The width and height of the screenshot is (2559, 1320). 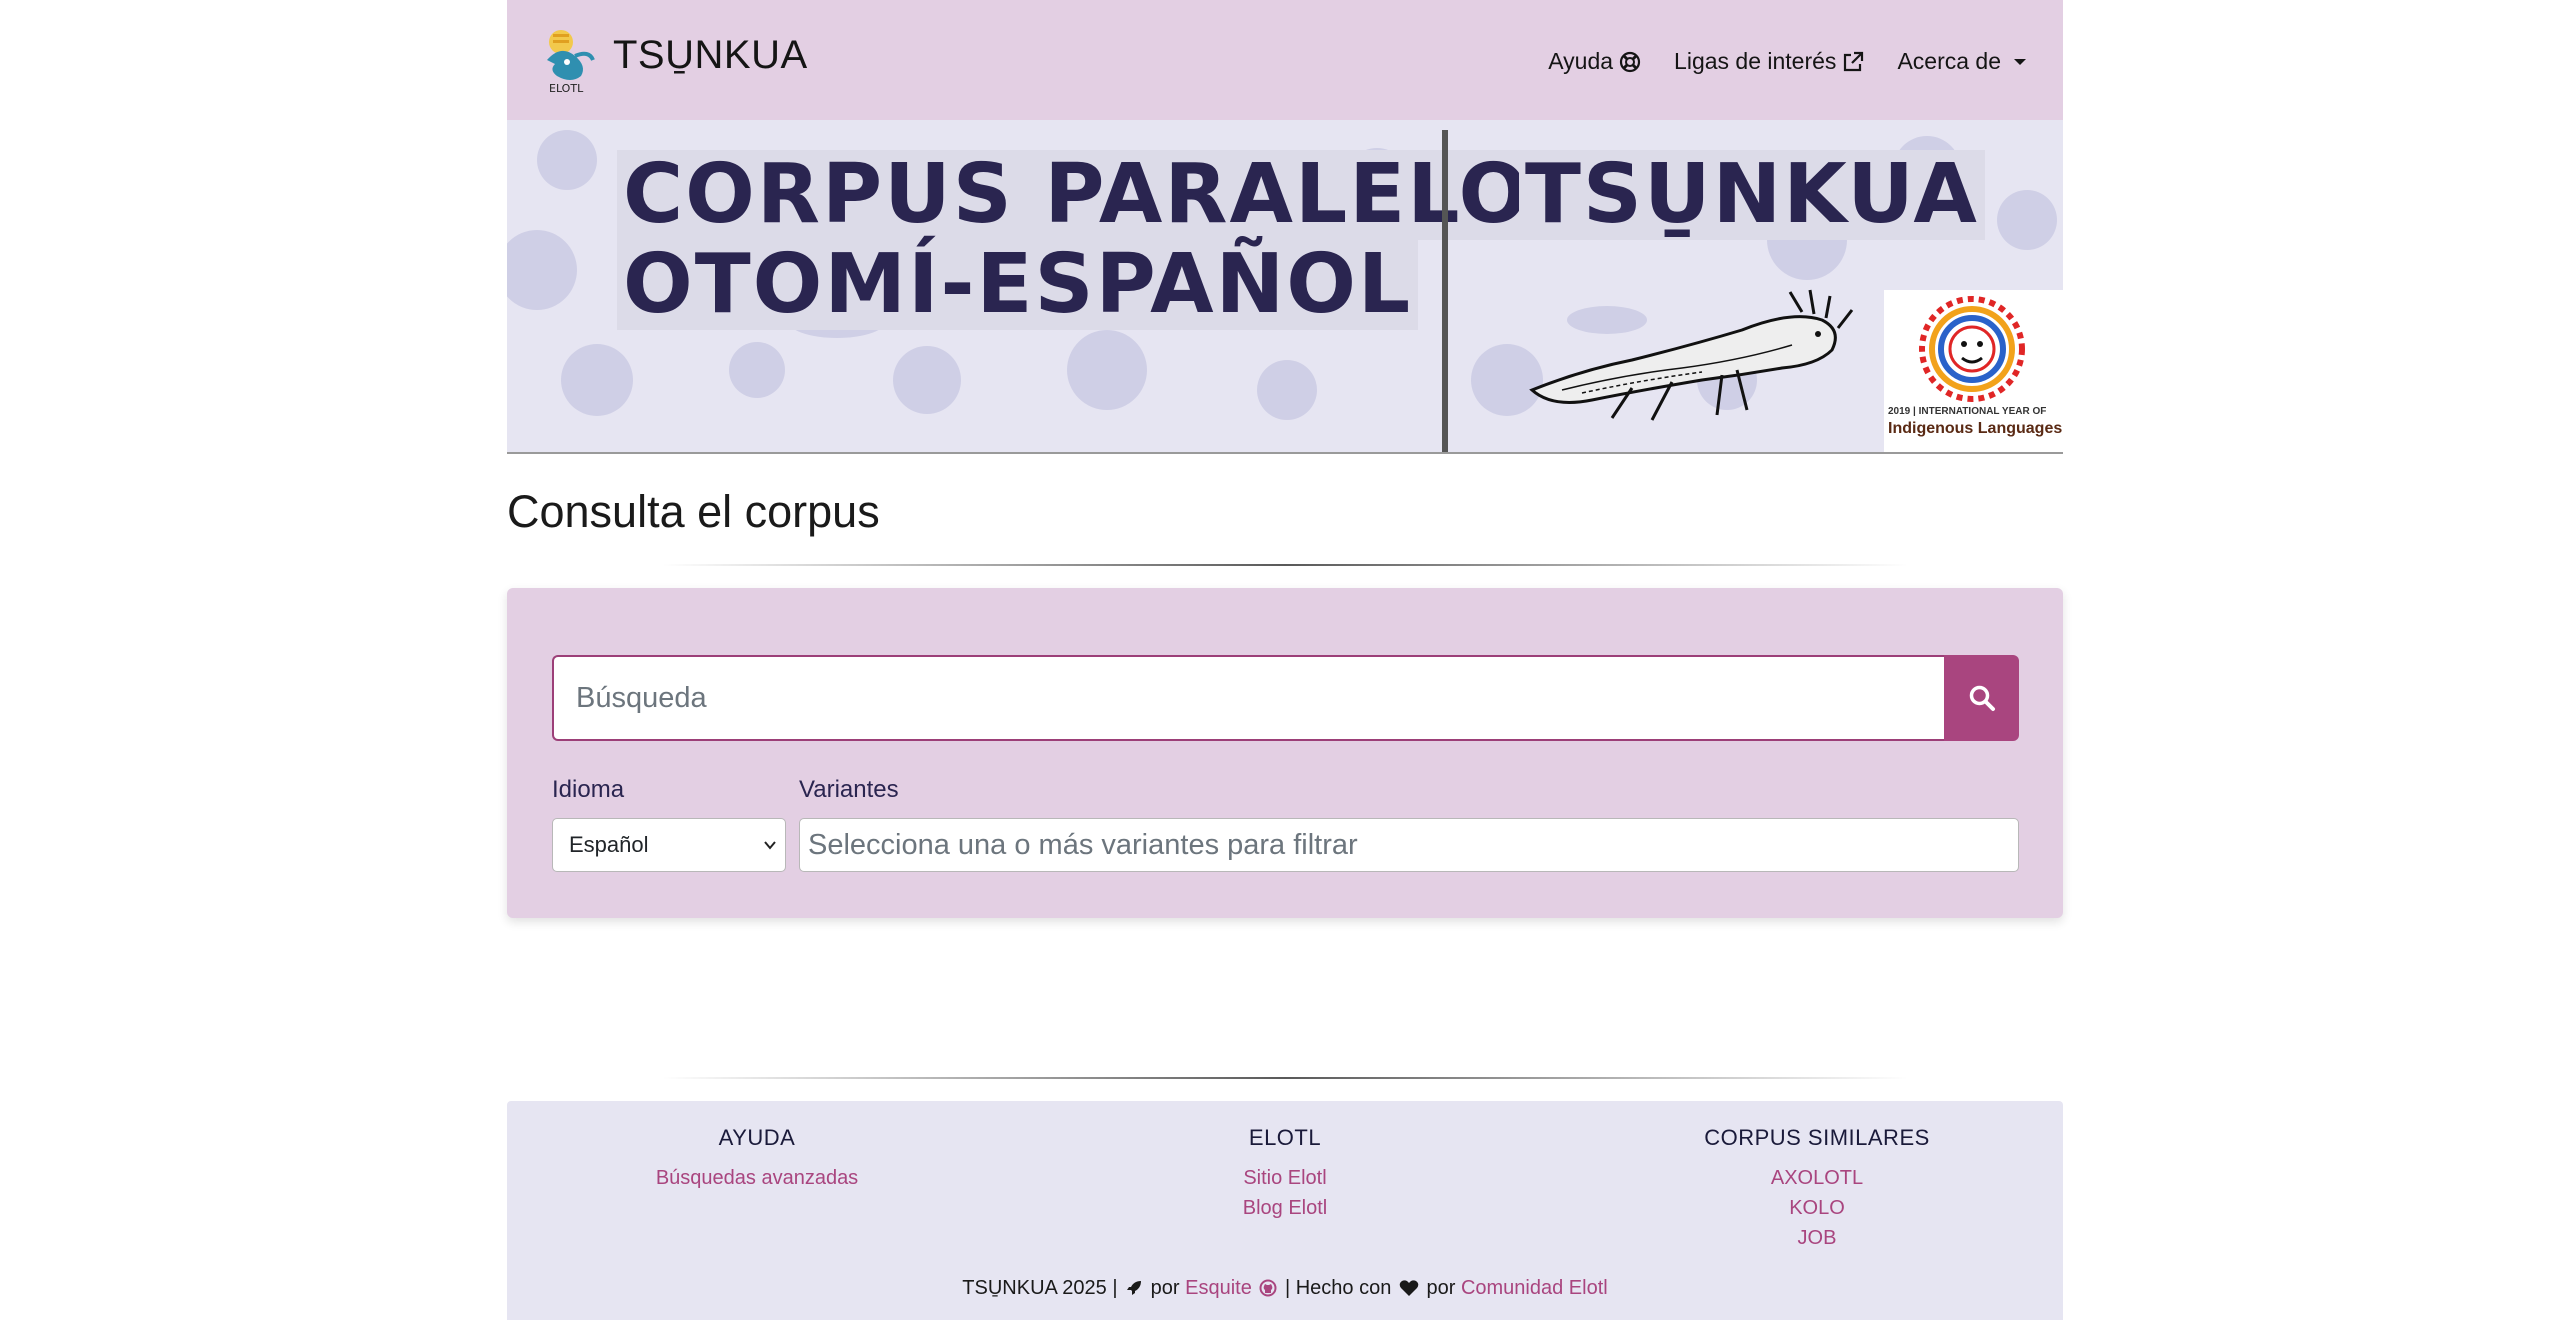 What do you see at coordinates (1630, 61) in the screenshot?
I see `lifebuoy-icon` at bounding box center [1630, 61].